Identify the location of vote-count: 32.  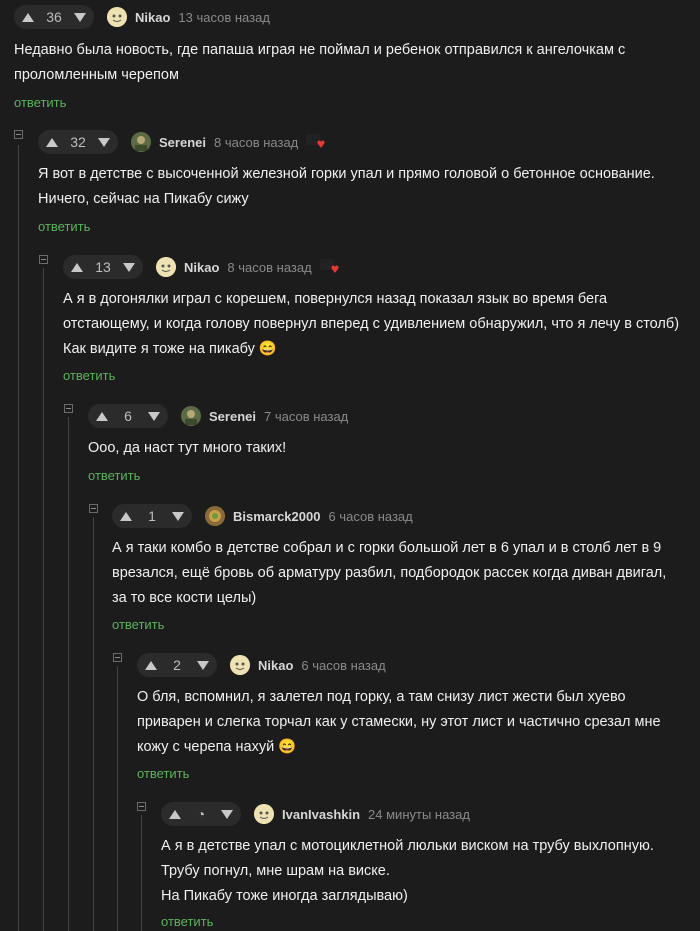
(78, 142).